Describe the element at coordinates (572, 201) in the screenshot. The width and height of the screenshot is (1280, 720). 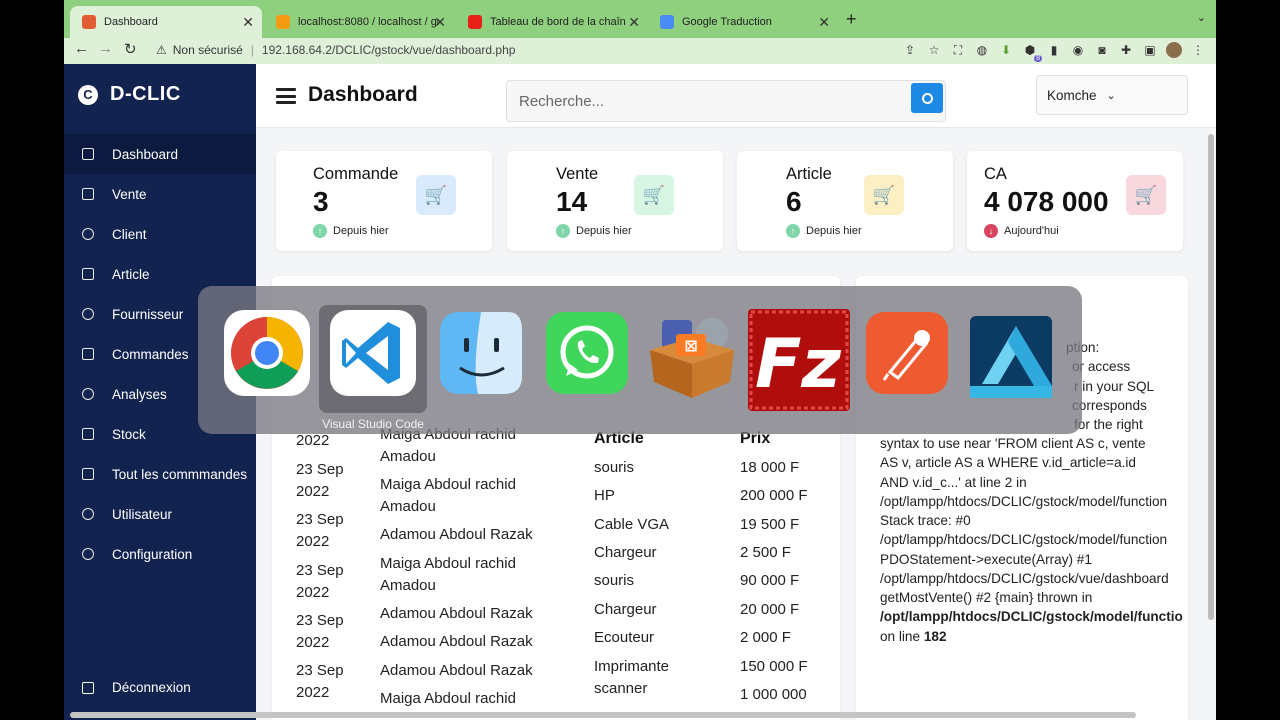
I see `card-value: 14` at that location.